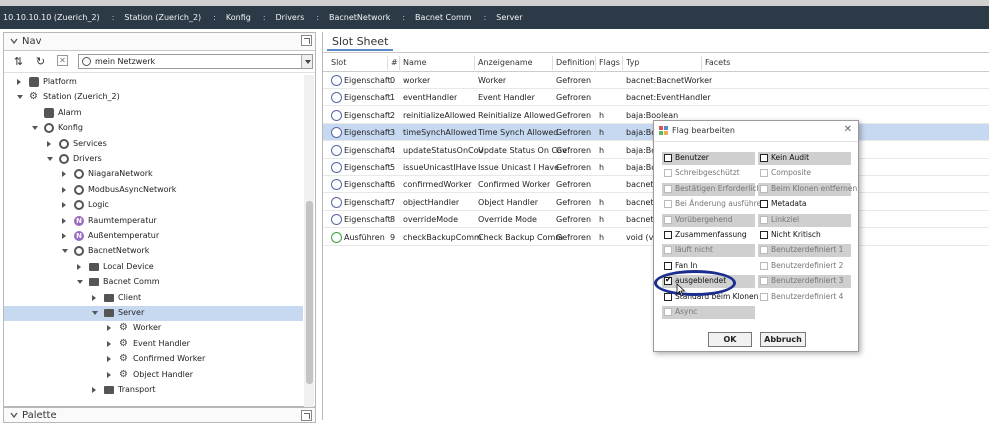 This screenshot has height=423, width=989. I want to click on flag-option: Kein Audit, so click(804, 158).